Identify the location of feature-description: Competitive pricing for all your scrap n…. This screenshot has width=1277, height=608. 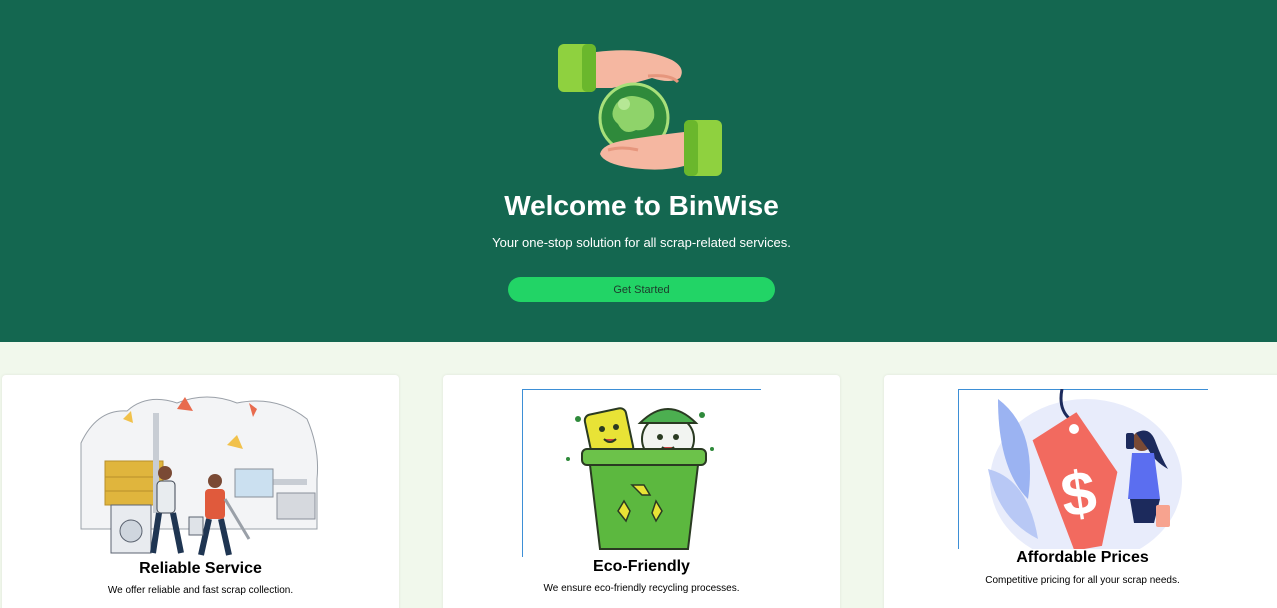
(1082, 580).